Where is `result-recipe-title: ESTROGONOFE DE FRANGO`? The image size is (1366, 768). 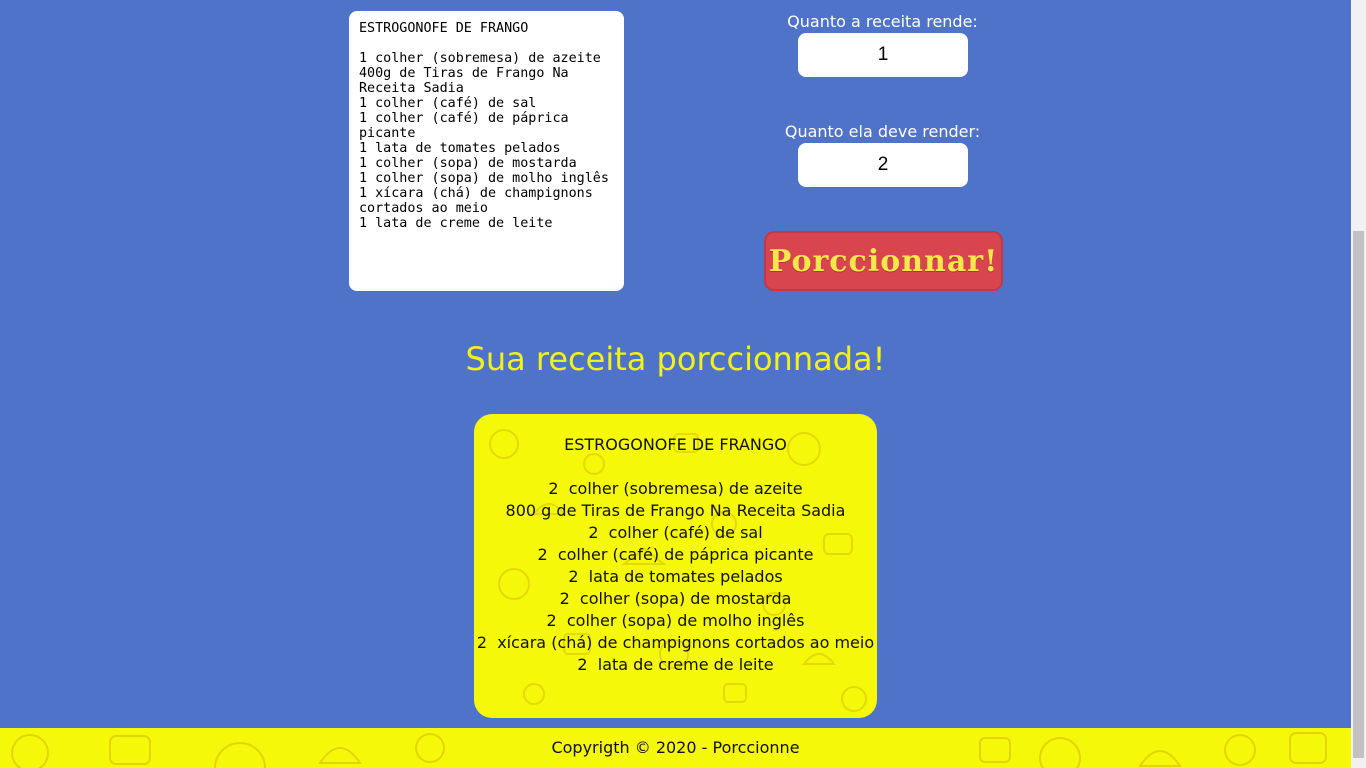 result-recipe-title: ESTROGONOFE DE FRANGO is located at coordinates (675, 444).